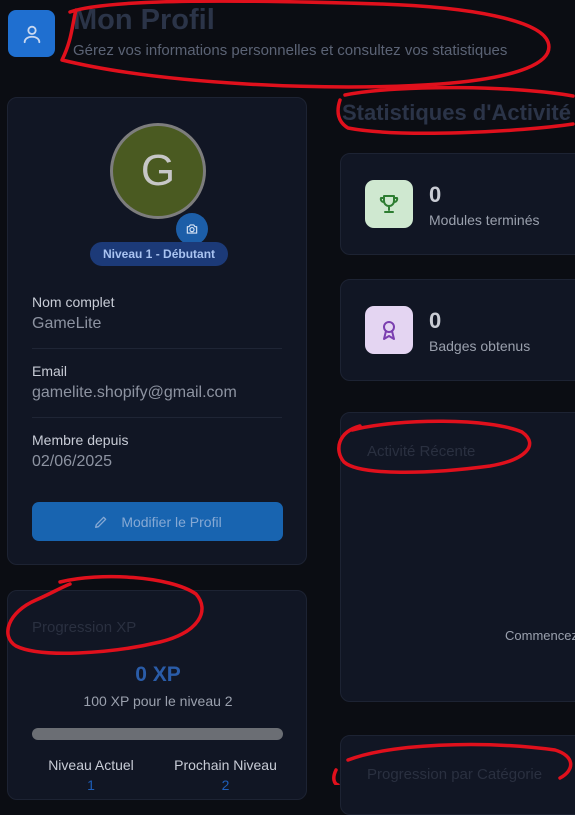 Image resolution: width=575 pixels, height=815 pixels. Describe the element at coordinates (158, 701) in the screenshot. I see `xp-next-level-text: 100 XP pour le niveau 2` at that location.